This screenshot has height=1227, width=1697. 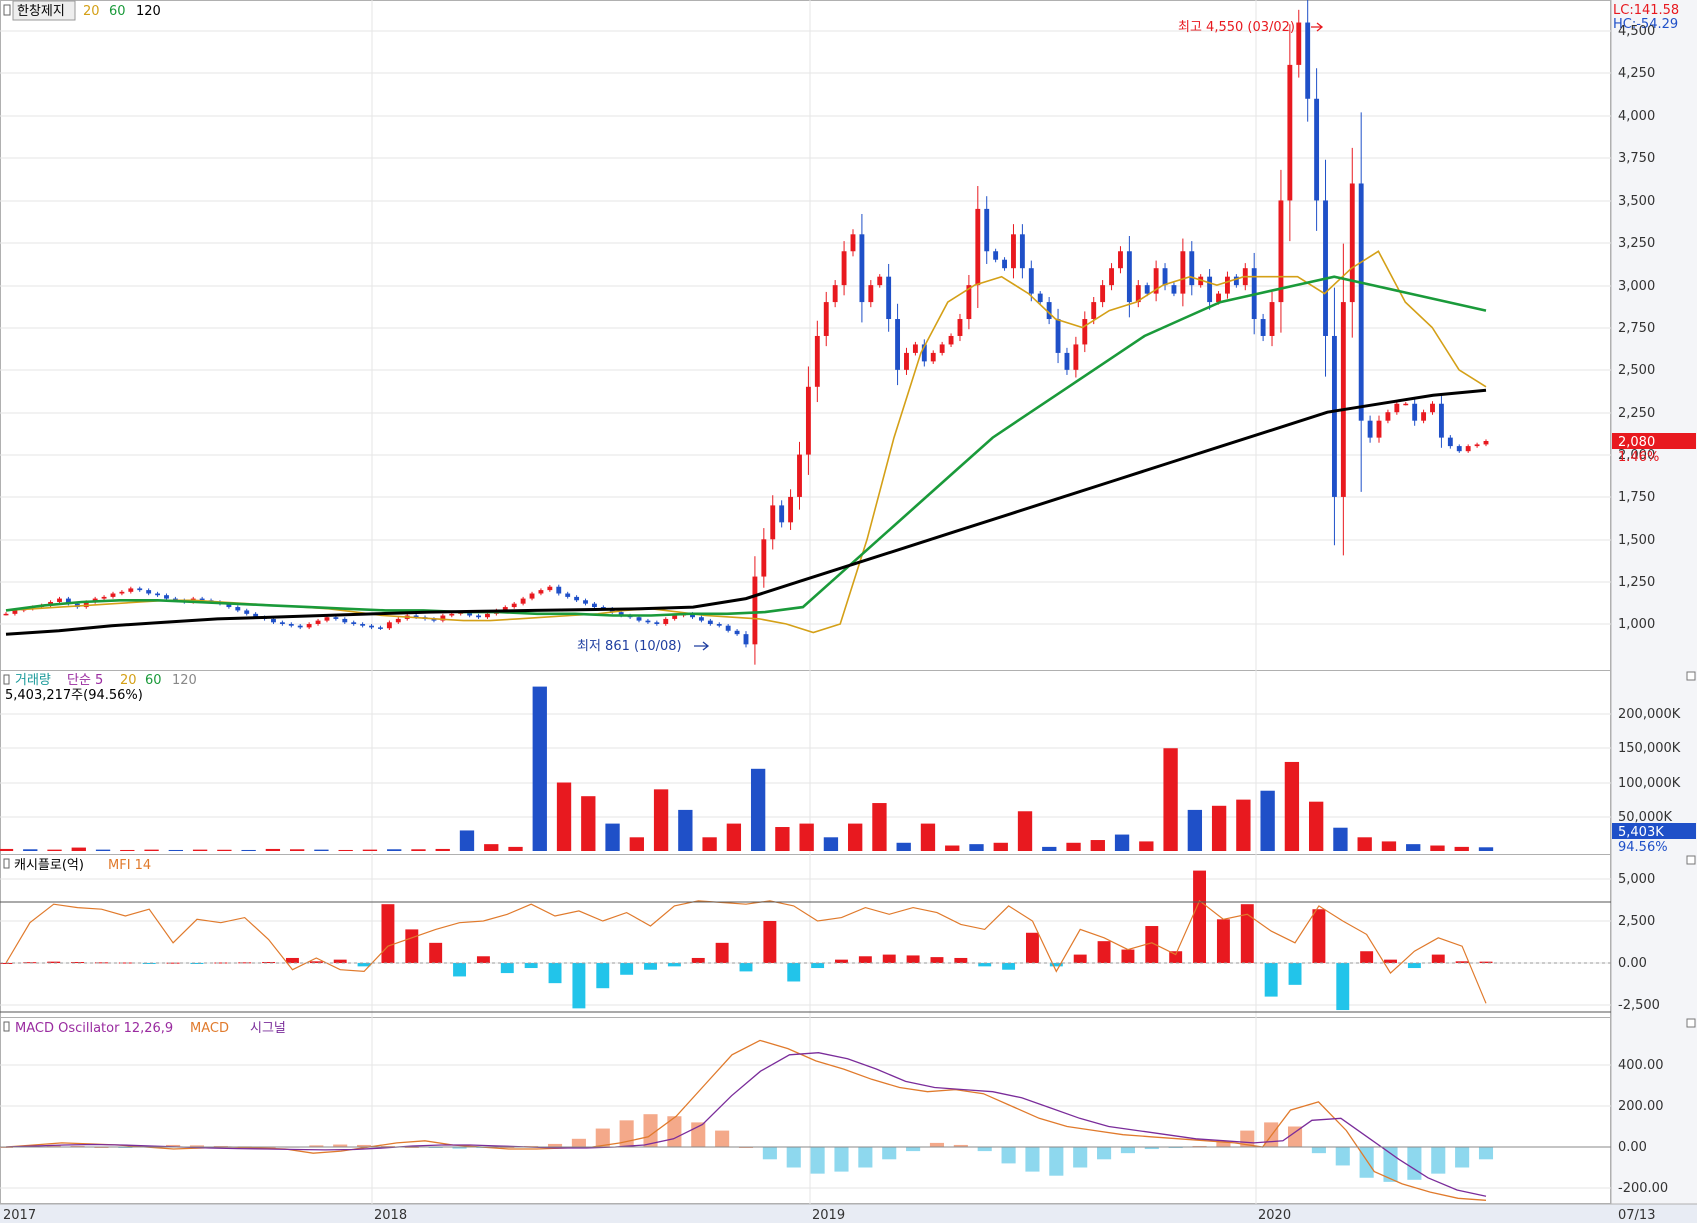 I want to click on volume-tick: 200,000K, so click(x=1649, y=714).